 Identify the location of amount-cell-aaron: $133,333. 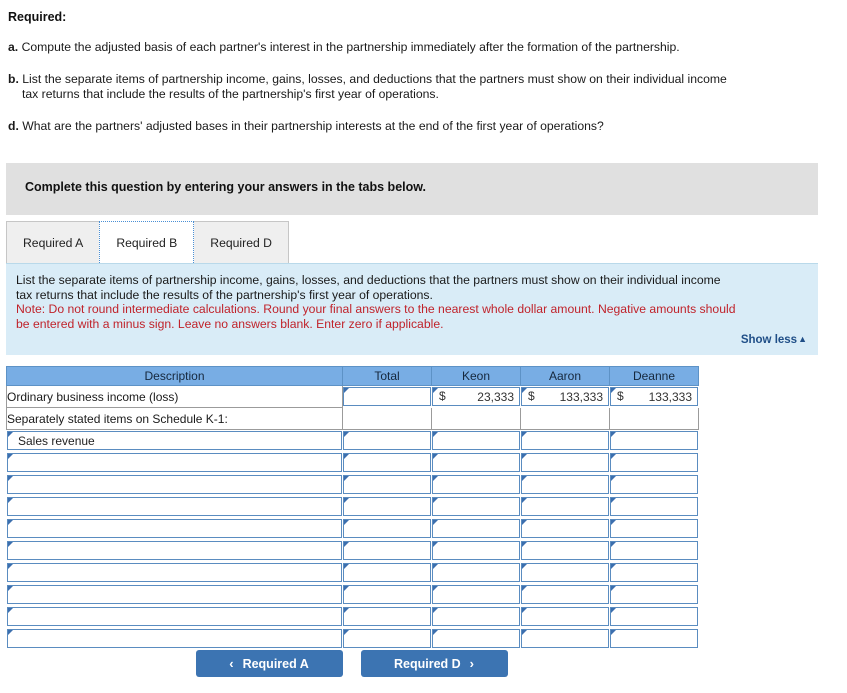
(565, 396).